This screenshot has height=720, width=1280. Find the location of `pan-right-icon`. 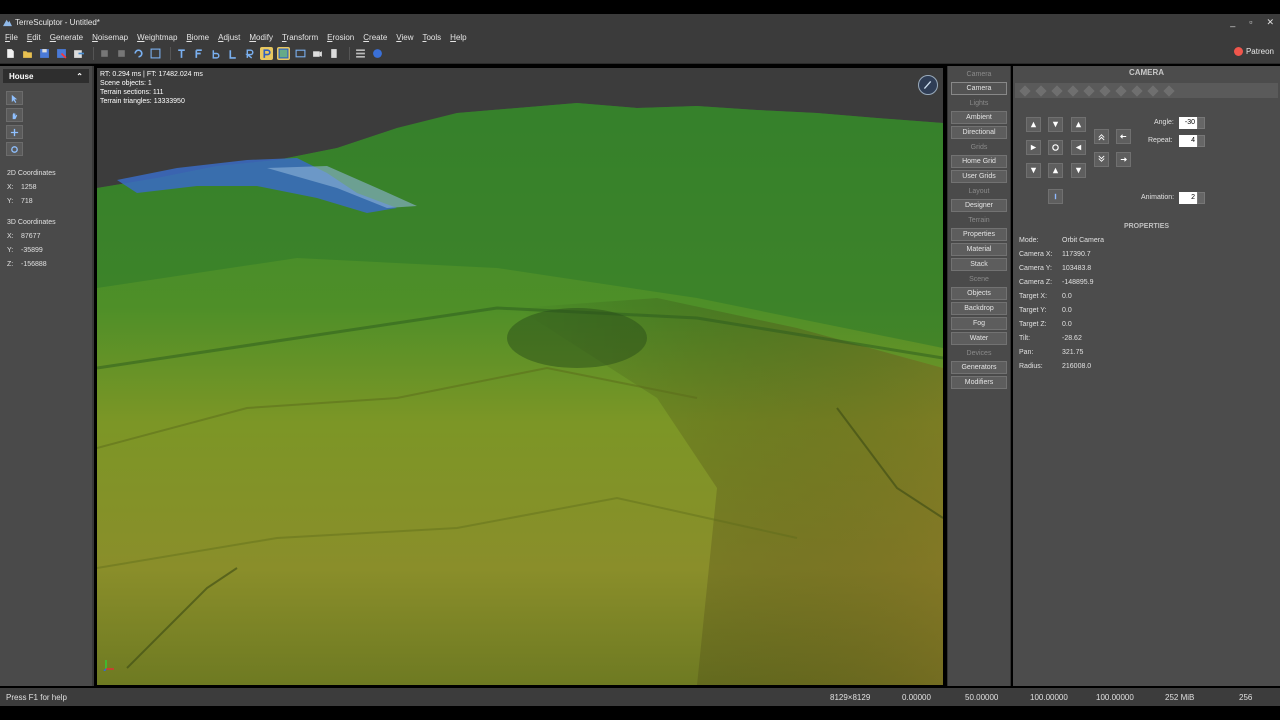

pan-right-icon is located at coordinates (1033, 147).